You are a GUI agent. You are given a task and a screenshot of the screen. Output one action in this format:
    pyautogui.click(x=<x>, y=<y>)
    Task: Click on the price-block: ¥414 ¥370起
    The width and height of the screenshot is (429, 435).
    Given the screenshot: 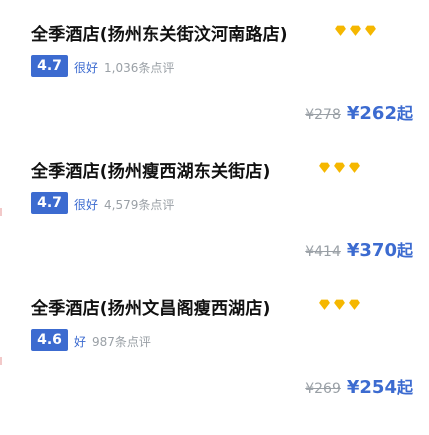 What is the action you would take?
    pyautogui.click(x=359, y=249)
    